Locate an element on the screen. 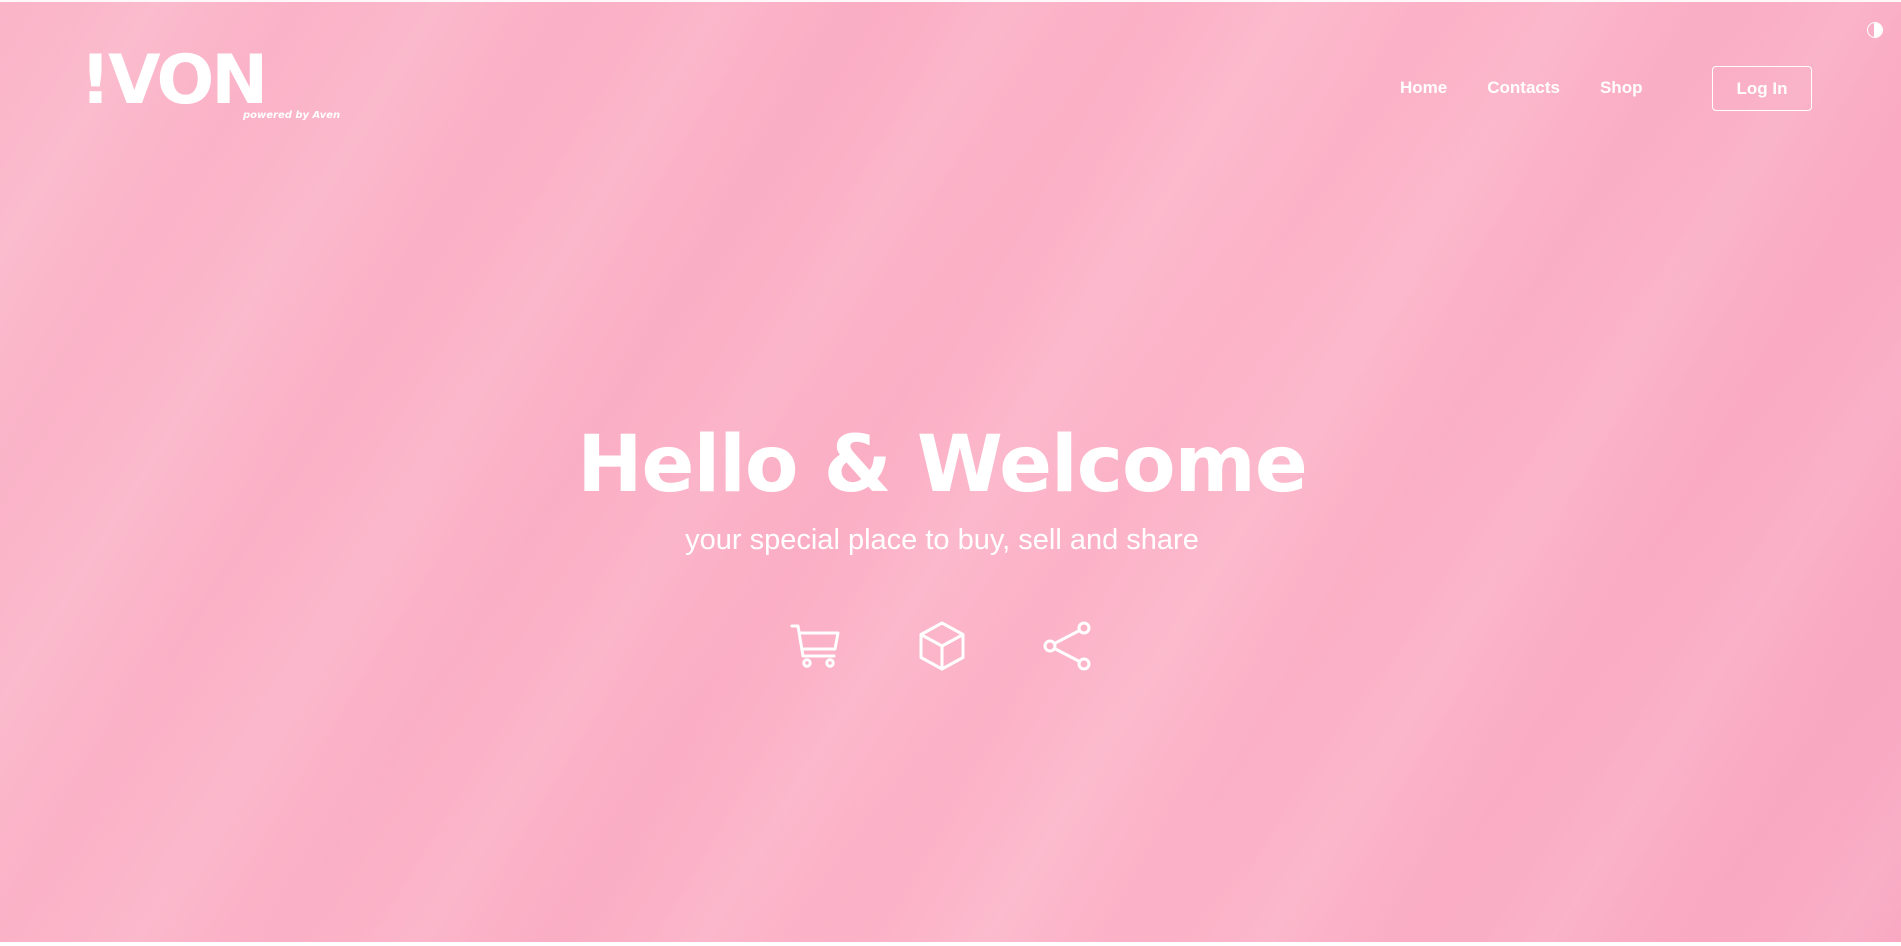  nav-link-home: Home is located at coordinates (1423, 88).